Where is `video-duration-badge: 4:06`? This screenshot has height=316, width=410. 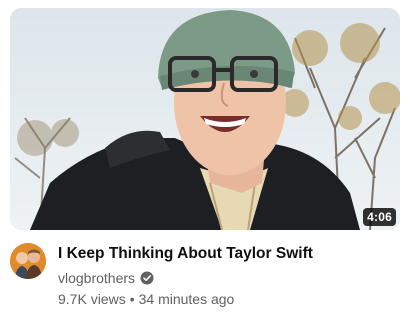 video-duration-badge: 4:06 is located at coordinates (379, 217).